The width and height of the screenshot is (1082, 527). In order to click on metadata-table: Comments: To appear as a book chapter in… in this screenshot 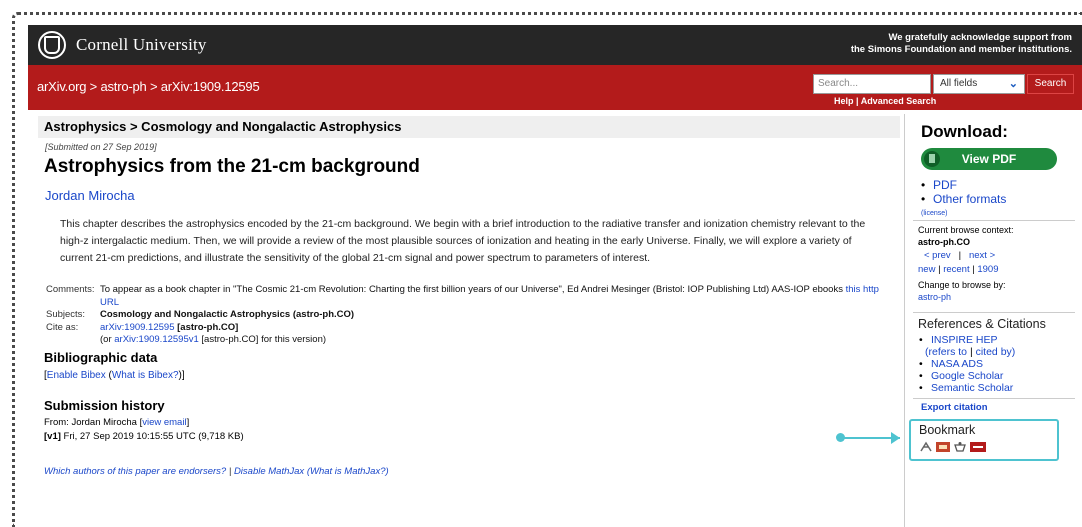, I will do `click(473, 315)`.